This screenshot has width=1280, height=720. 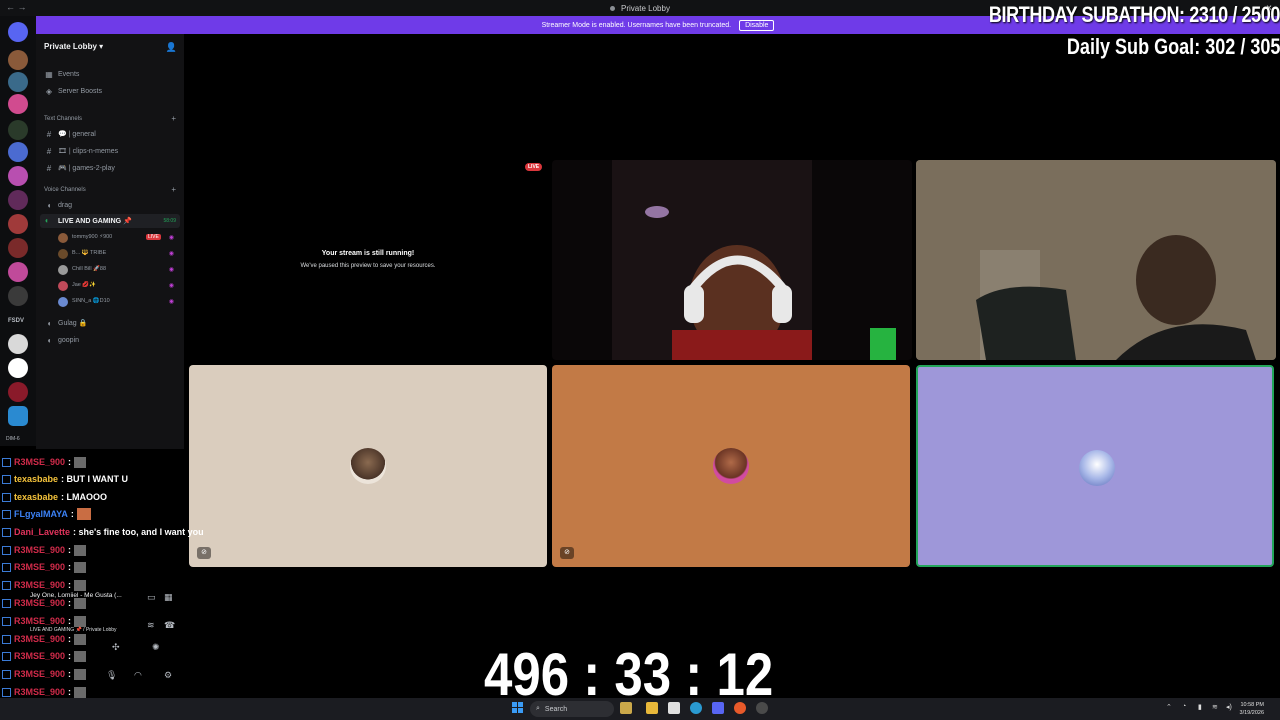 What do you see at coordinates (116, 647) in the screenshot?
I see `activities-icon: ✣` at bounding box center [116, 647].